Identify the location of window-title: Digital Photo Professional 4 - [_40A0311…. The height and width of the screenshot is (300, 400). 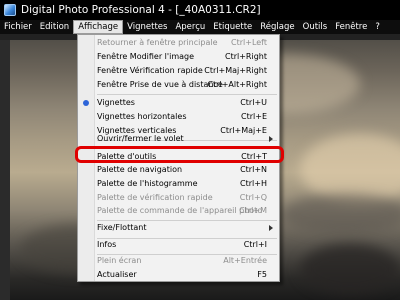
(141, 10).